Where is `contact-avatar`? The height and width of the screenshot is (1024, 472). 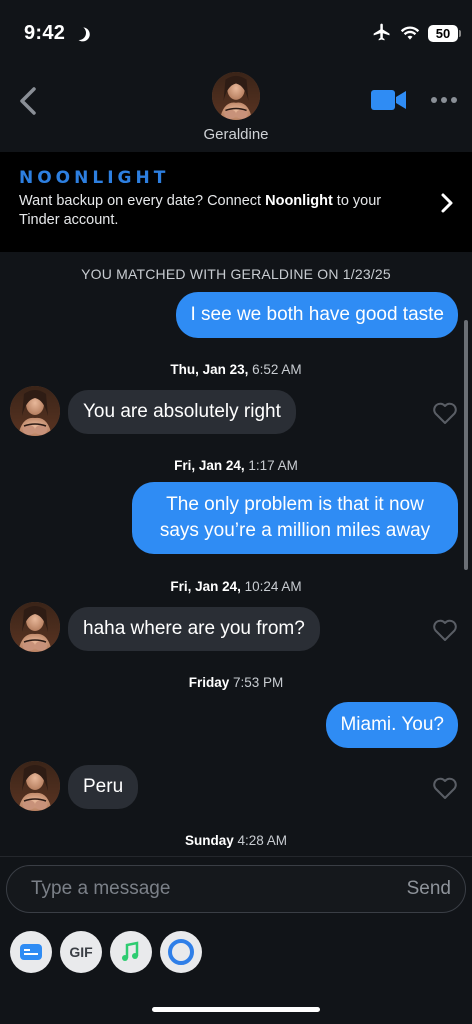
contact-avatar is located at coordinates (236, 96).